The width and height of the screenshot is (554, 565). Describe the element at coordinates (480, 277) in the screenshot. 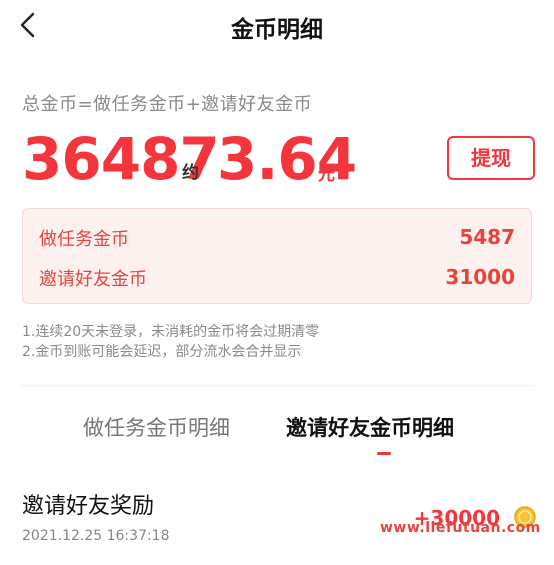

I see `breakdown-value: 31000` at that location.